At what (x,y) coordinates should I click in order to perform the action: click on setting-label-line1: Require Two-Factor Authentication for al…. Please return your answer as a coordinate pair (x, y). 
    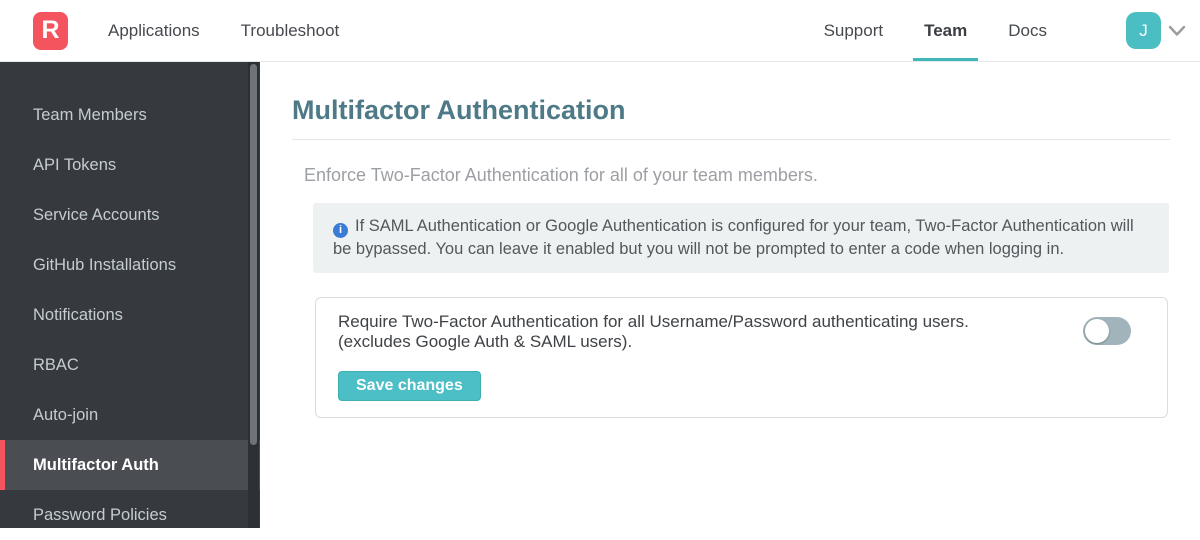
    Looking at the image, I should click on (653, 321).